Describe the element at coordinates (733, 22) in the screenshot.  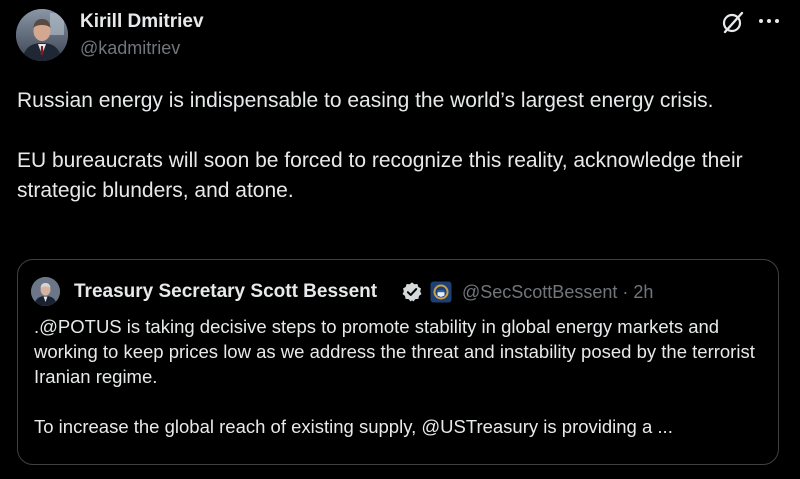
I see `grok-icon` at that location.